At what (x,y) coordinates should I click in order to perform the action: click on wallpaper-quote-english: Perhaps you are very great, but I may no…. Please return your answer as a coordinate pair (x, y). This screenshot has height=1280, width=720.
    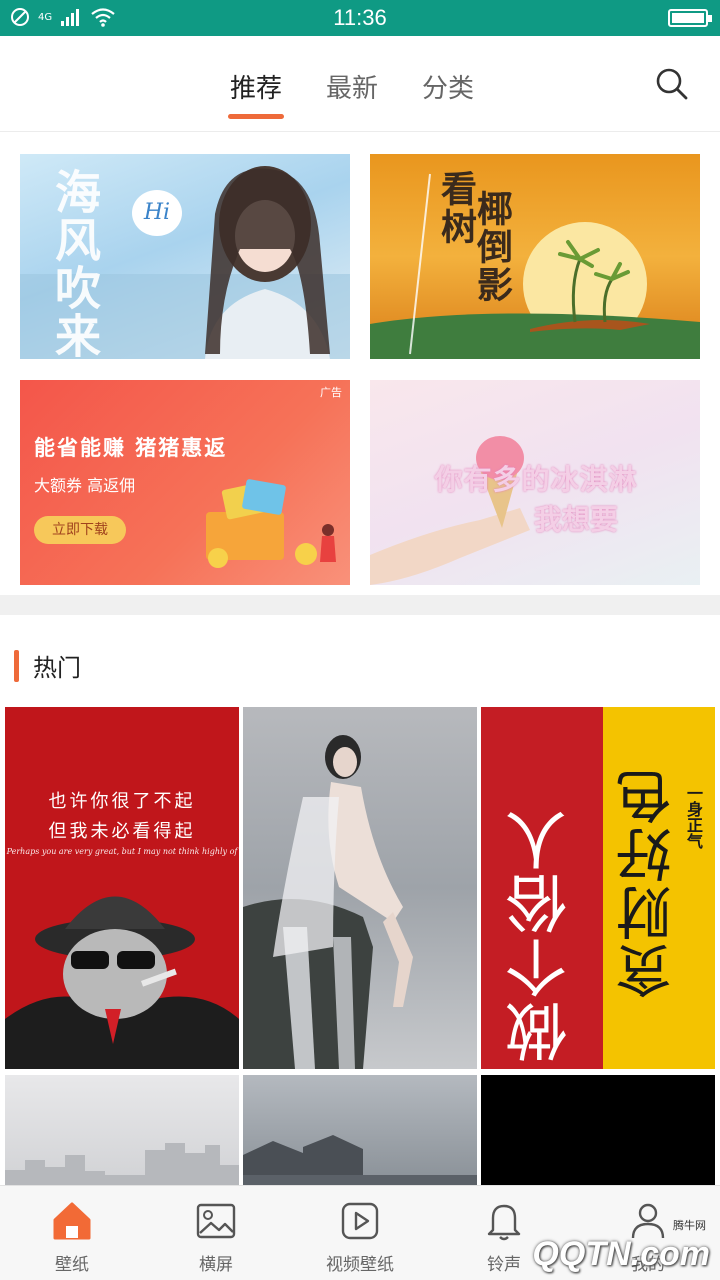
    Looking at the image, I should click on (122, 851).